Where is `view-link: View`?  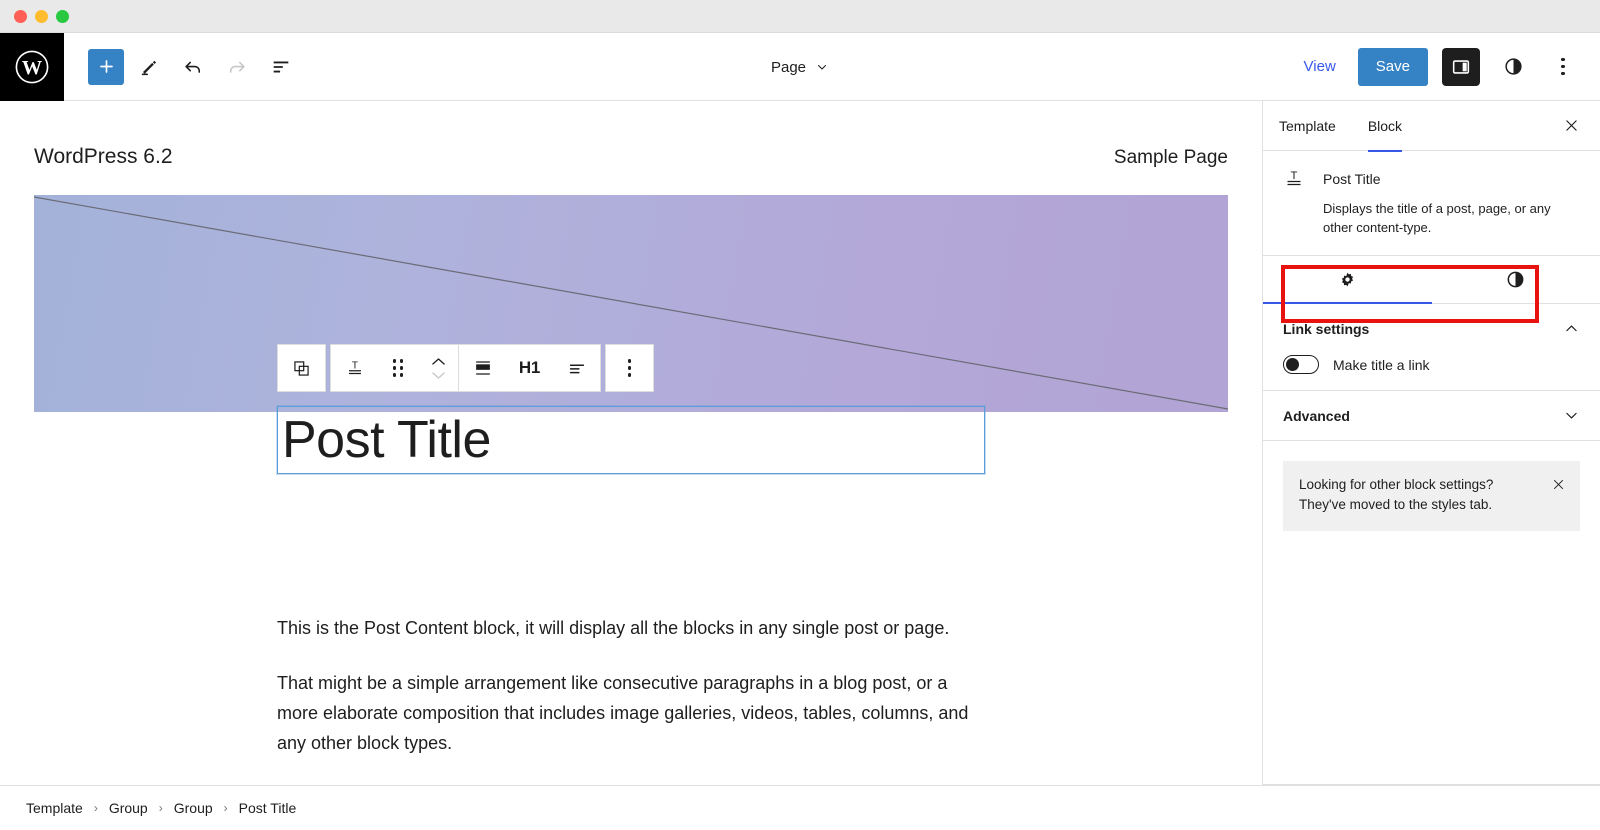 view-link: View is located at coordinates (1320, 66).